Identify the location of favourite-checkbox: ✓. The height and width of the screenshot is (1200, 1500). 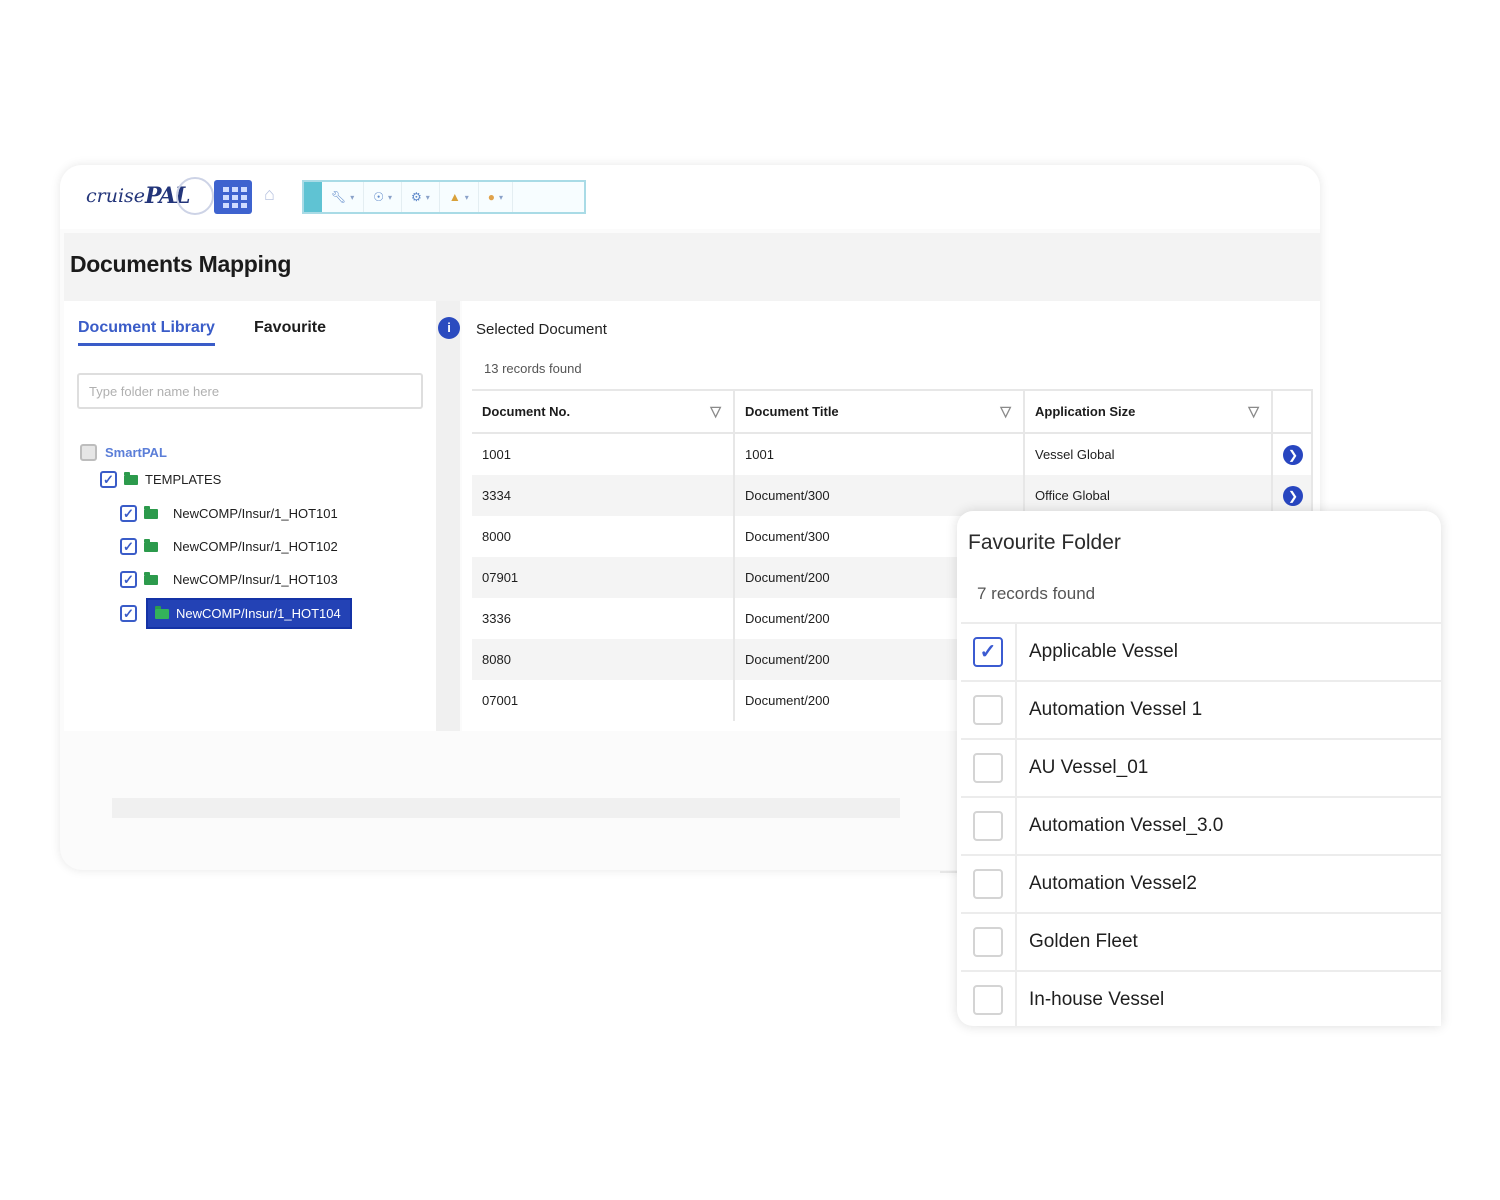
(988, 652).